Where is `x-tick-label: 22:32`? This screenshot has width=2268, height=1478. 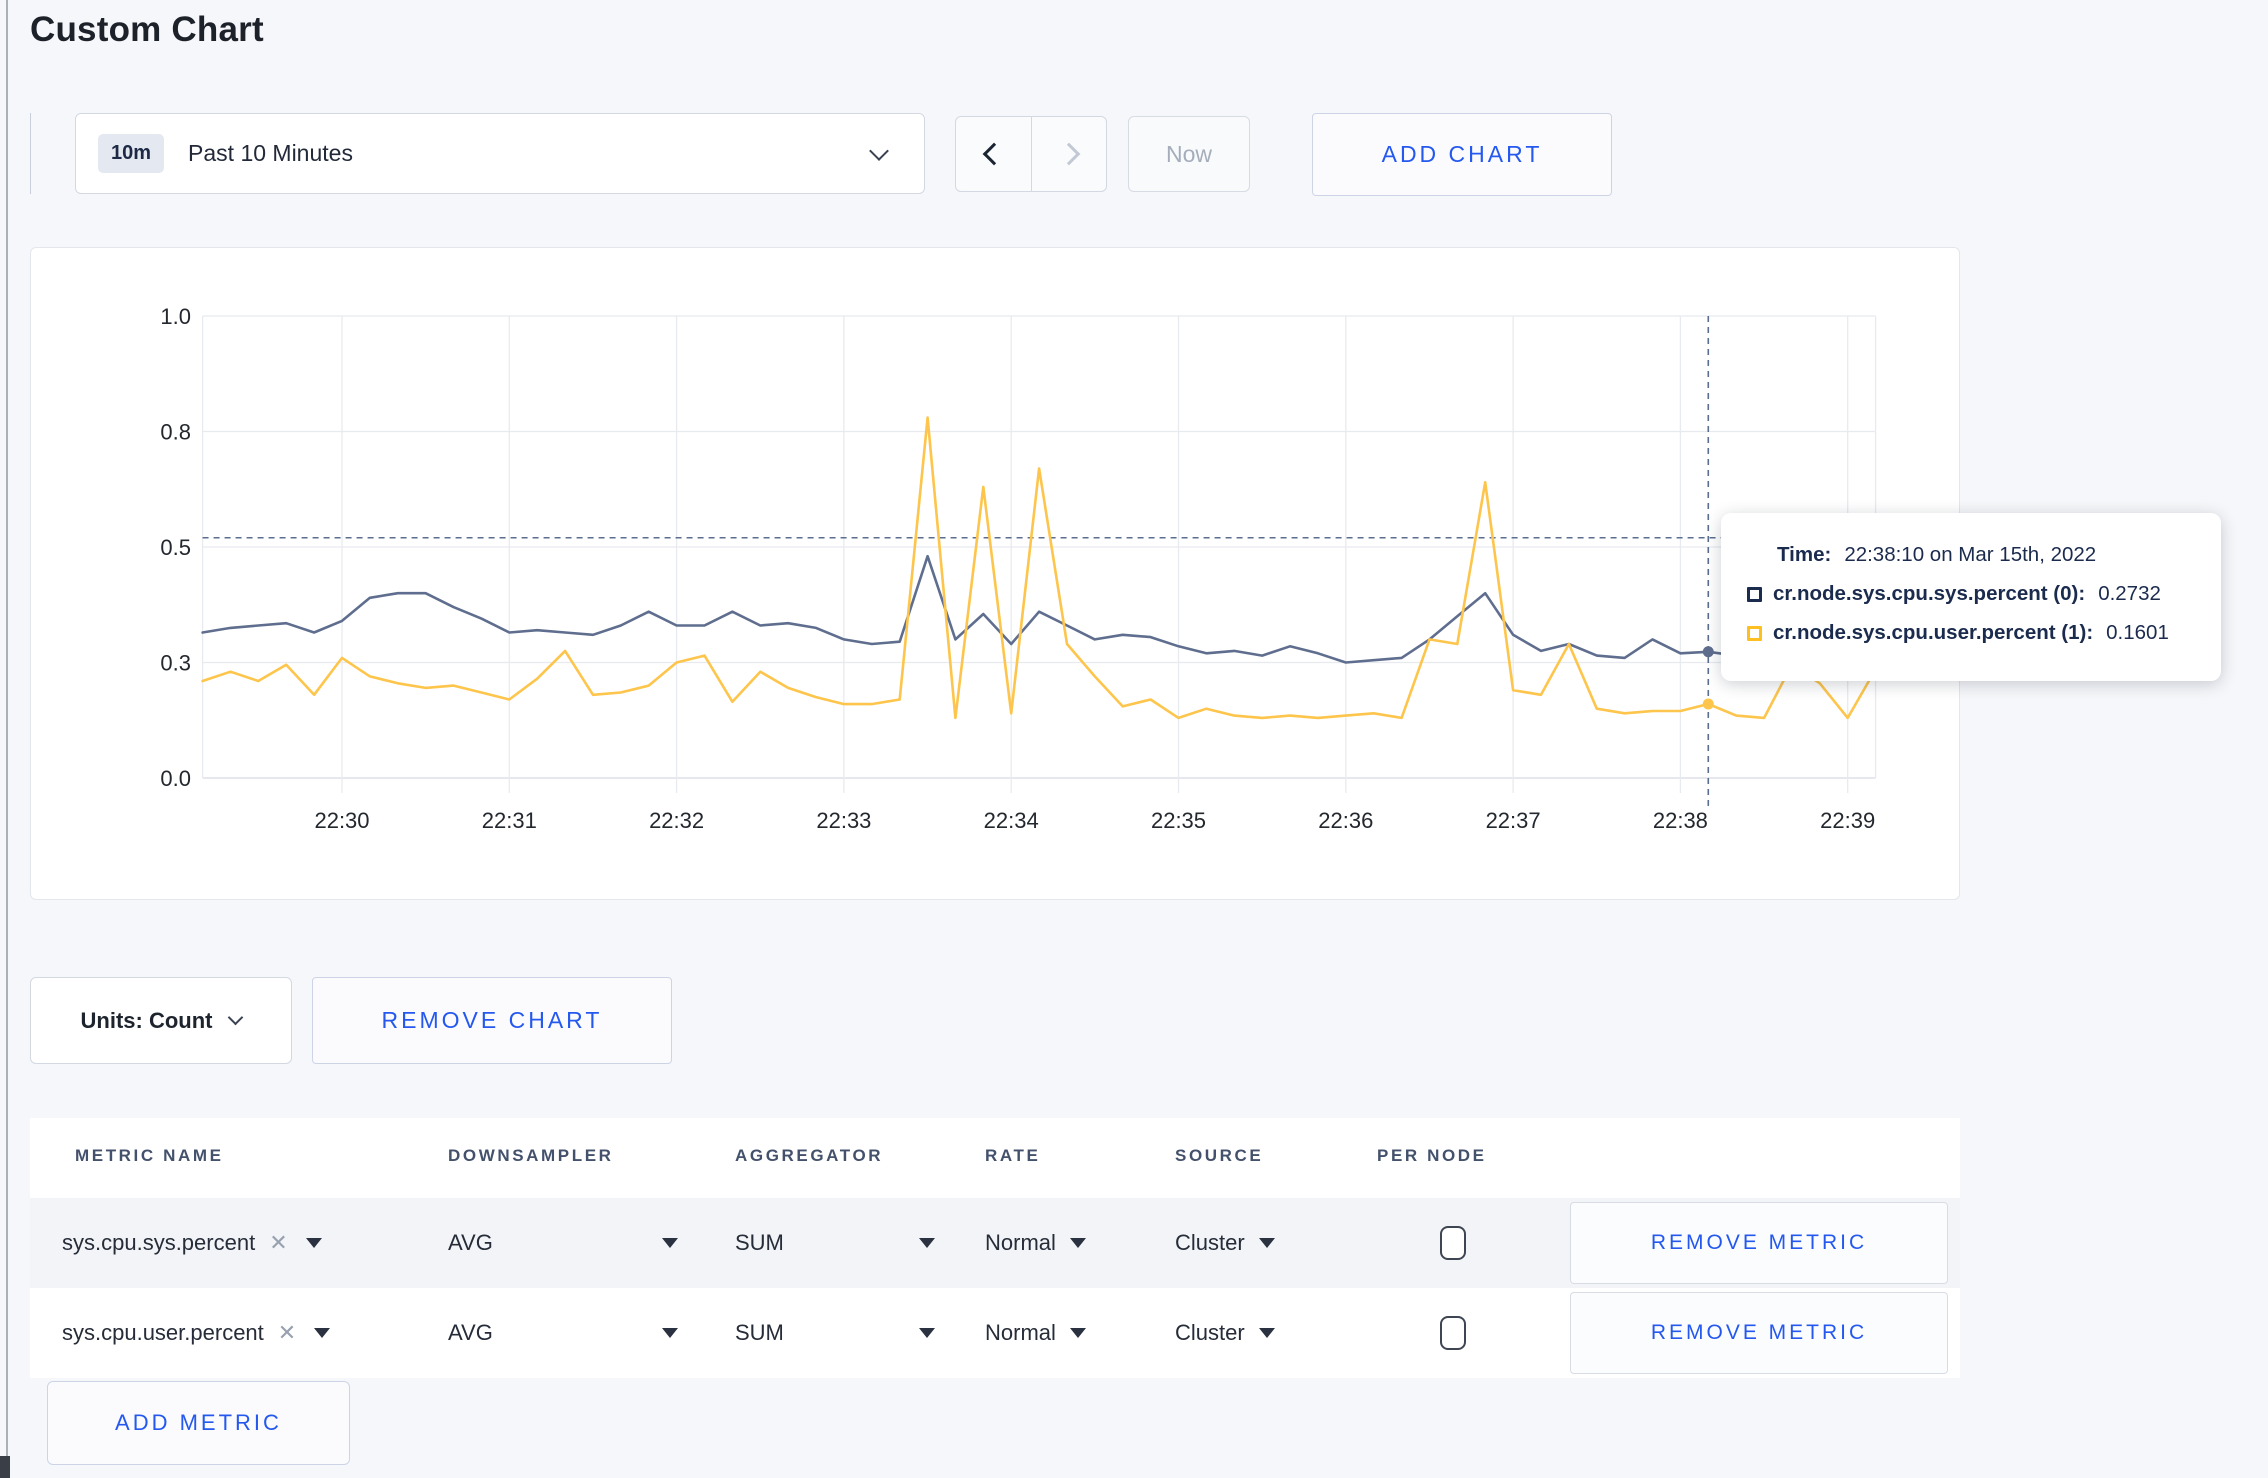 x-tick-label: 22:32 is located at coordinates (676, 820).